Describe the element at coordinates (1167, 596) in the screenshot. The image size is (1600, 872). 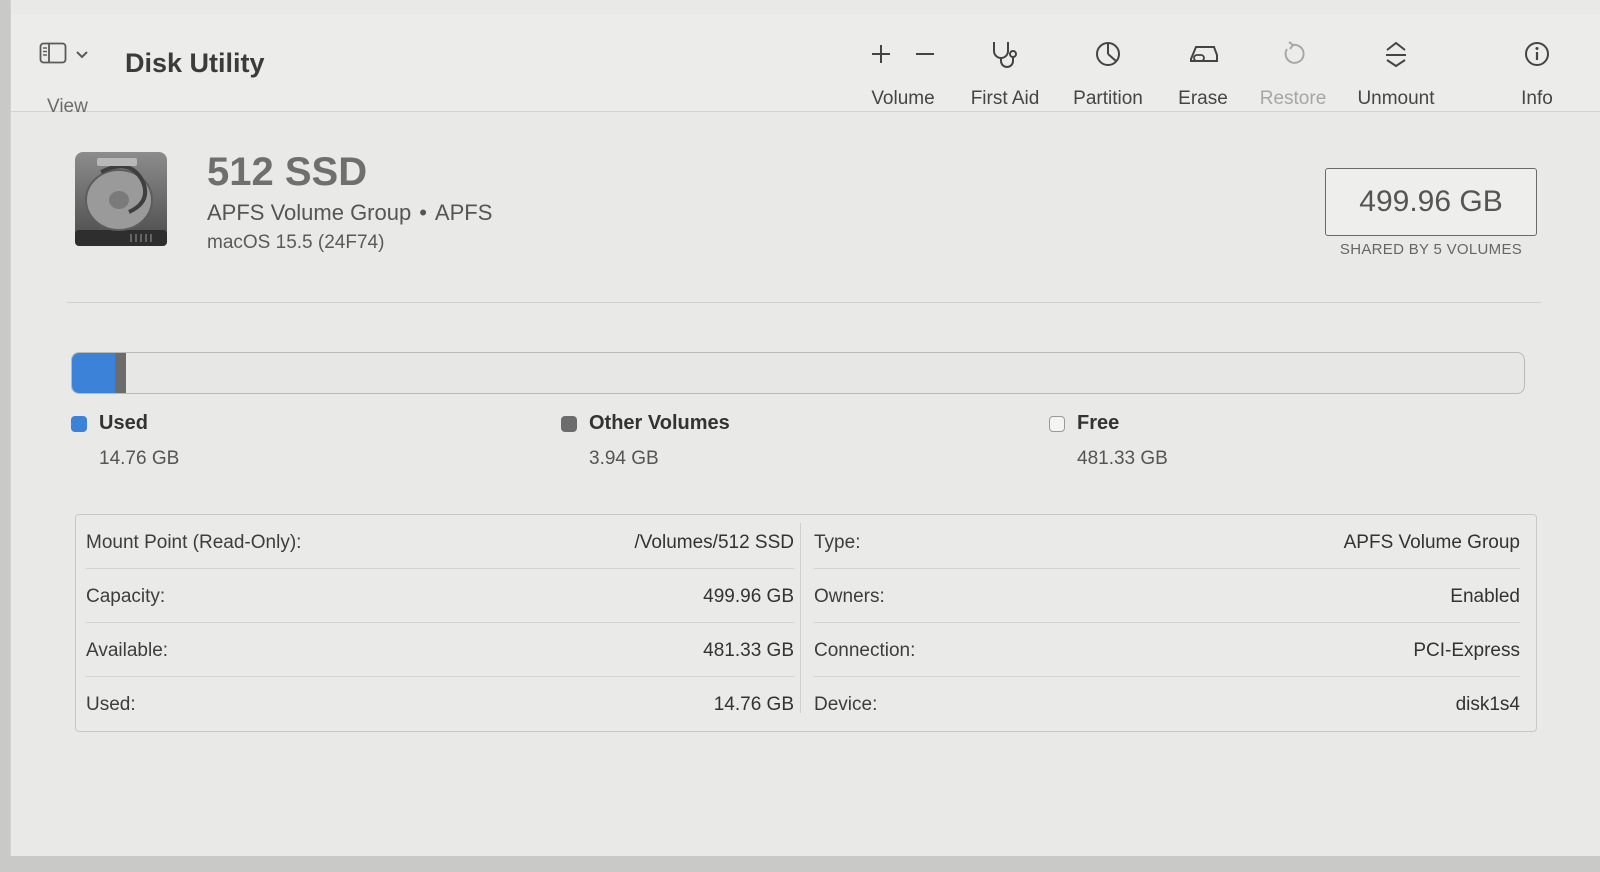
I see `info-row-owners: Owners: Enabled` at that location.